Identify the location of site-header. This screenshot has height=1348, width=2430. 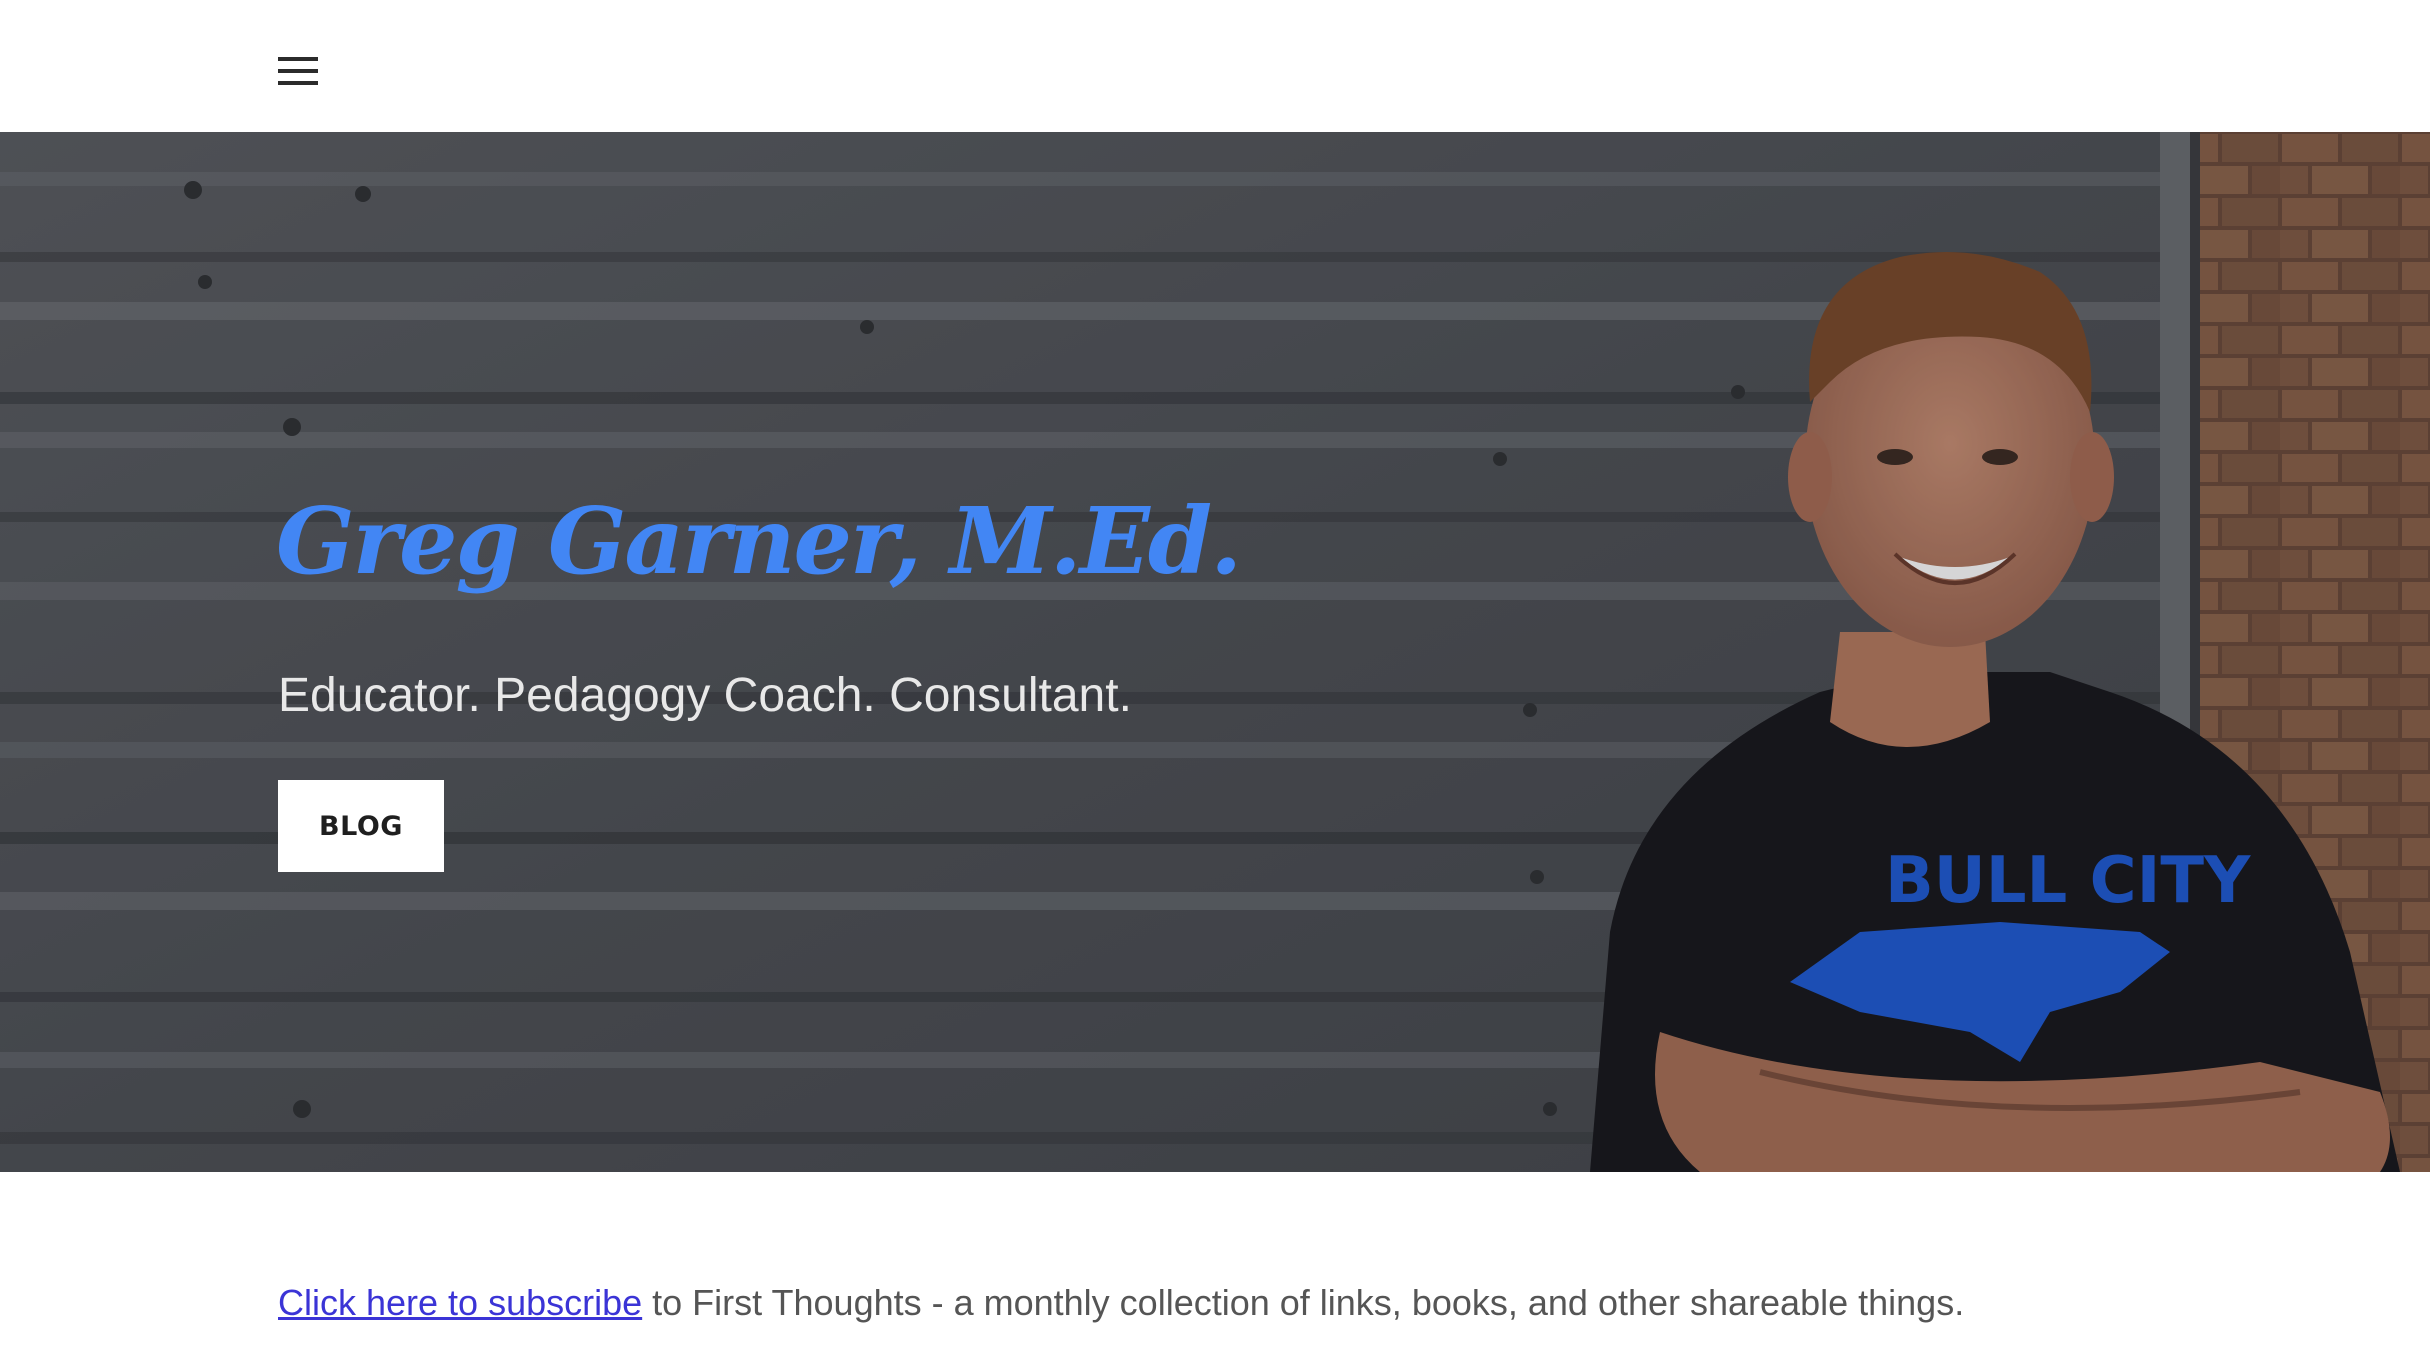
(1215, 66).